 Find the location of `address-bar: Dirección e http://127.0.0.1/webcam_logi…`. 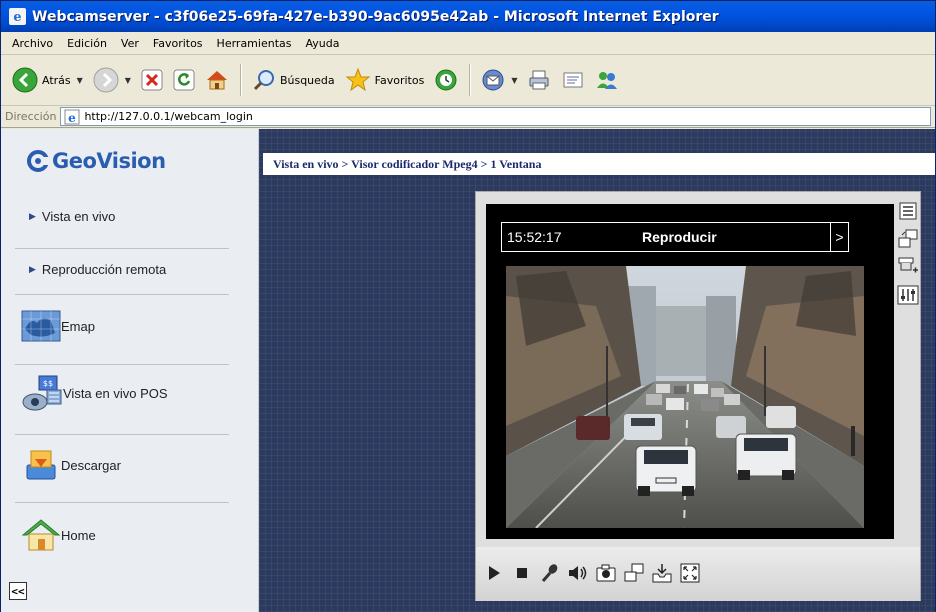

address-bar: Dirección e http://127.0.0.1/webcam_logi… is located at coordinates (468, 117).